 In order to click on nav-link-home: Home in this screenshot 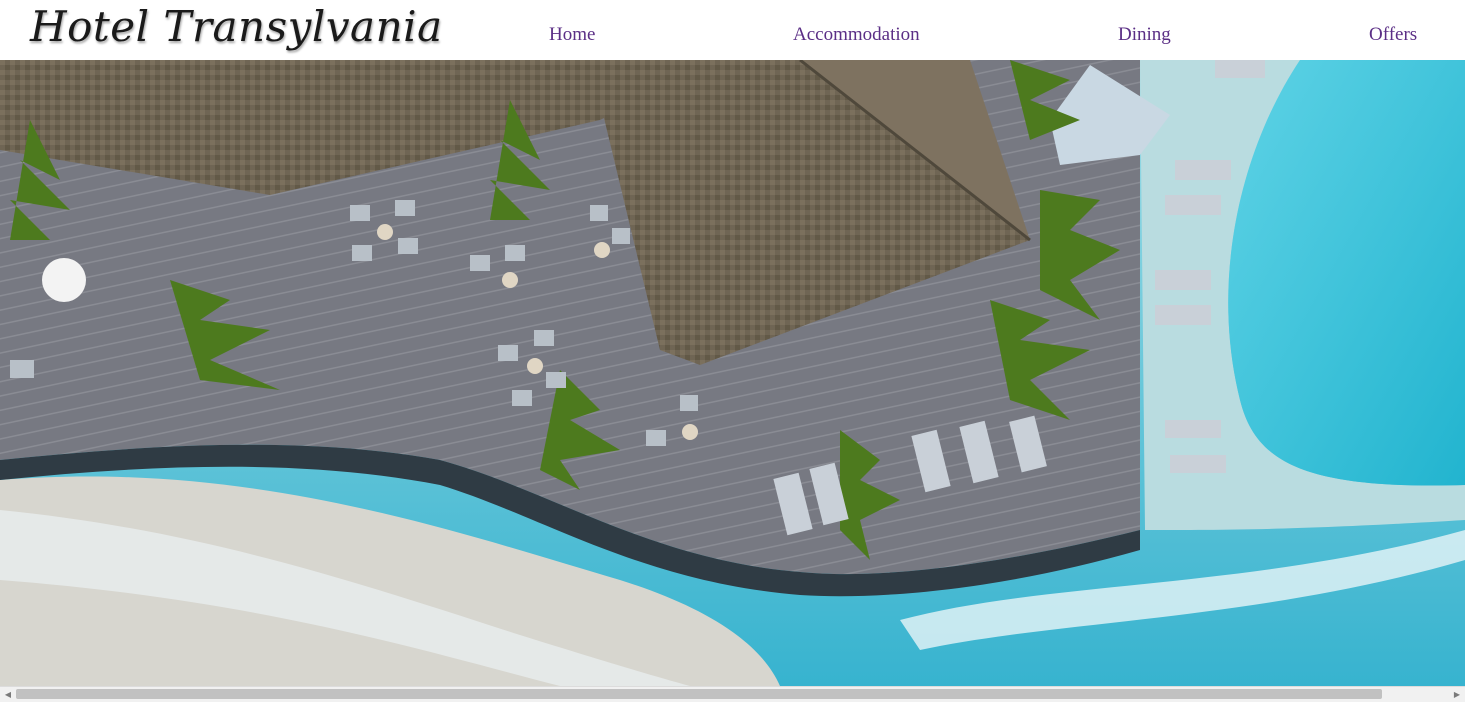, I will do `click(572, 35)`.